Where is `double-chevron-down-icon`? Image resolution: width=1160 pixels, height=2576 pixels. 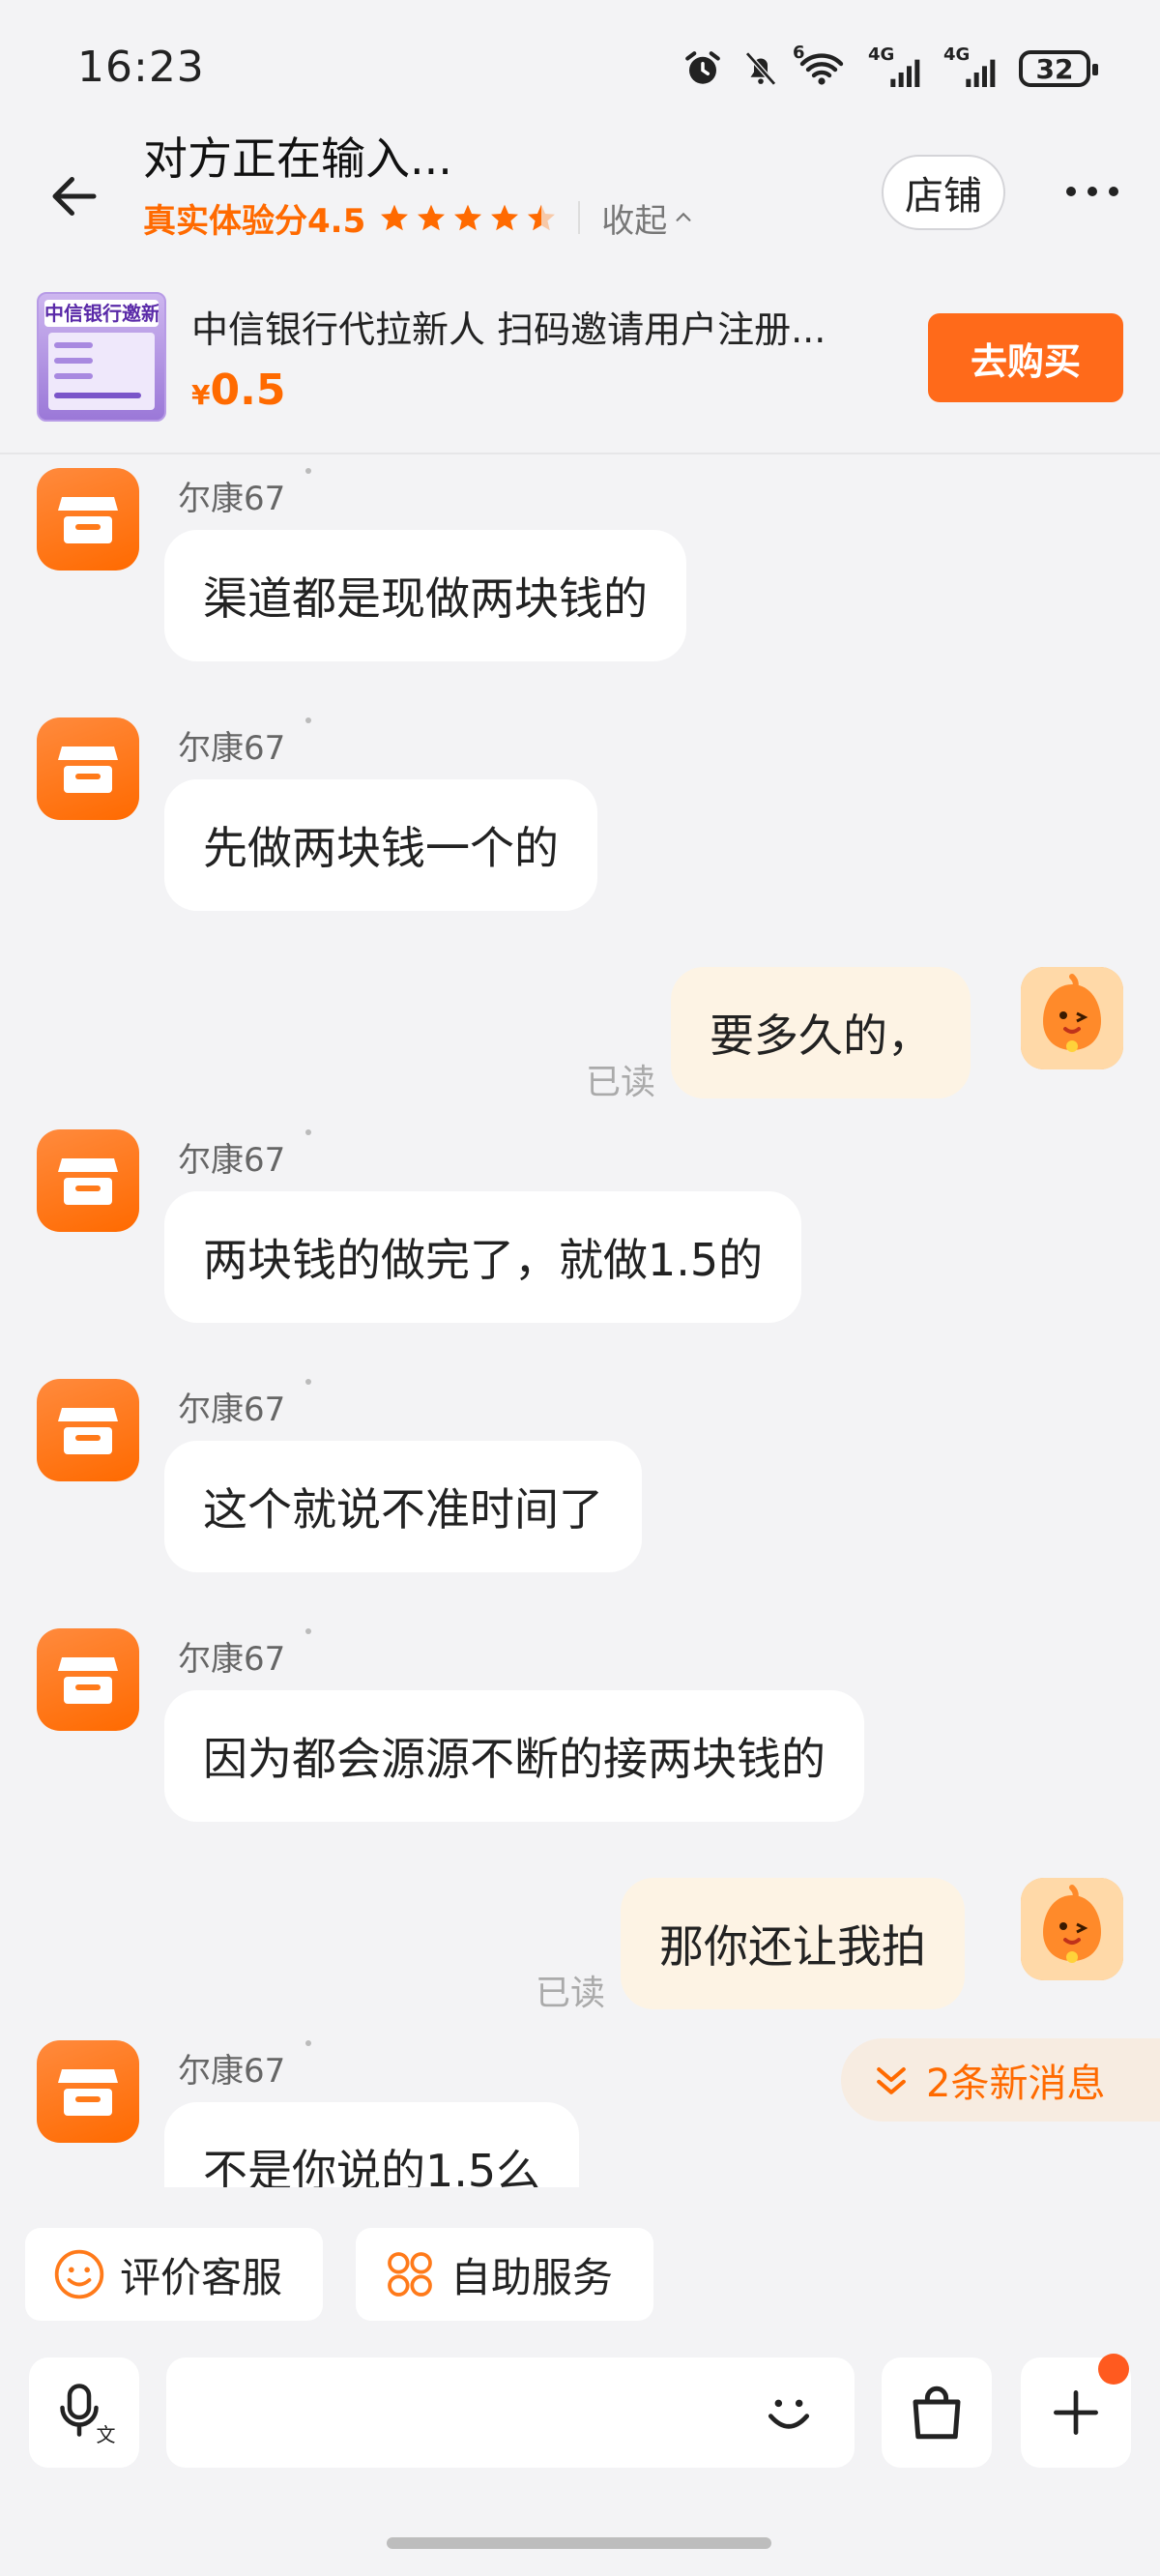 double-chevron-down-icon is located at coordinates (892, 2080).